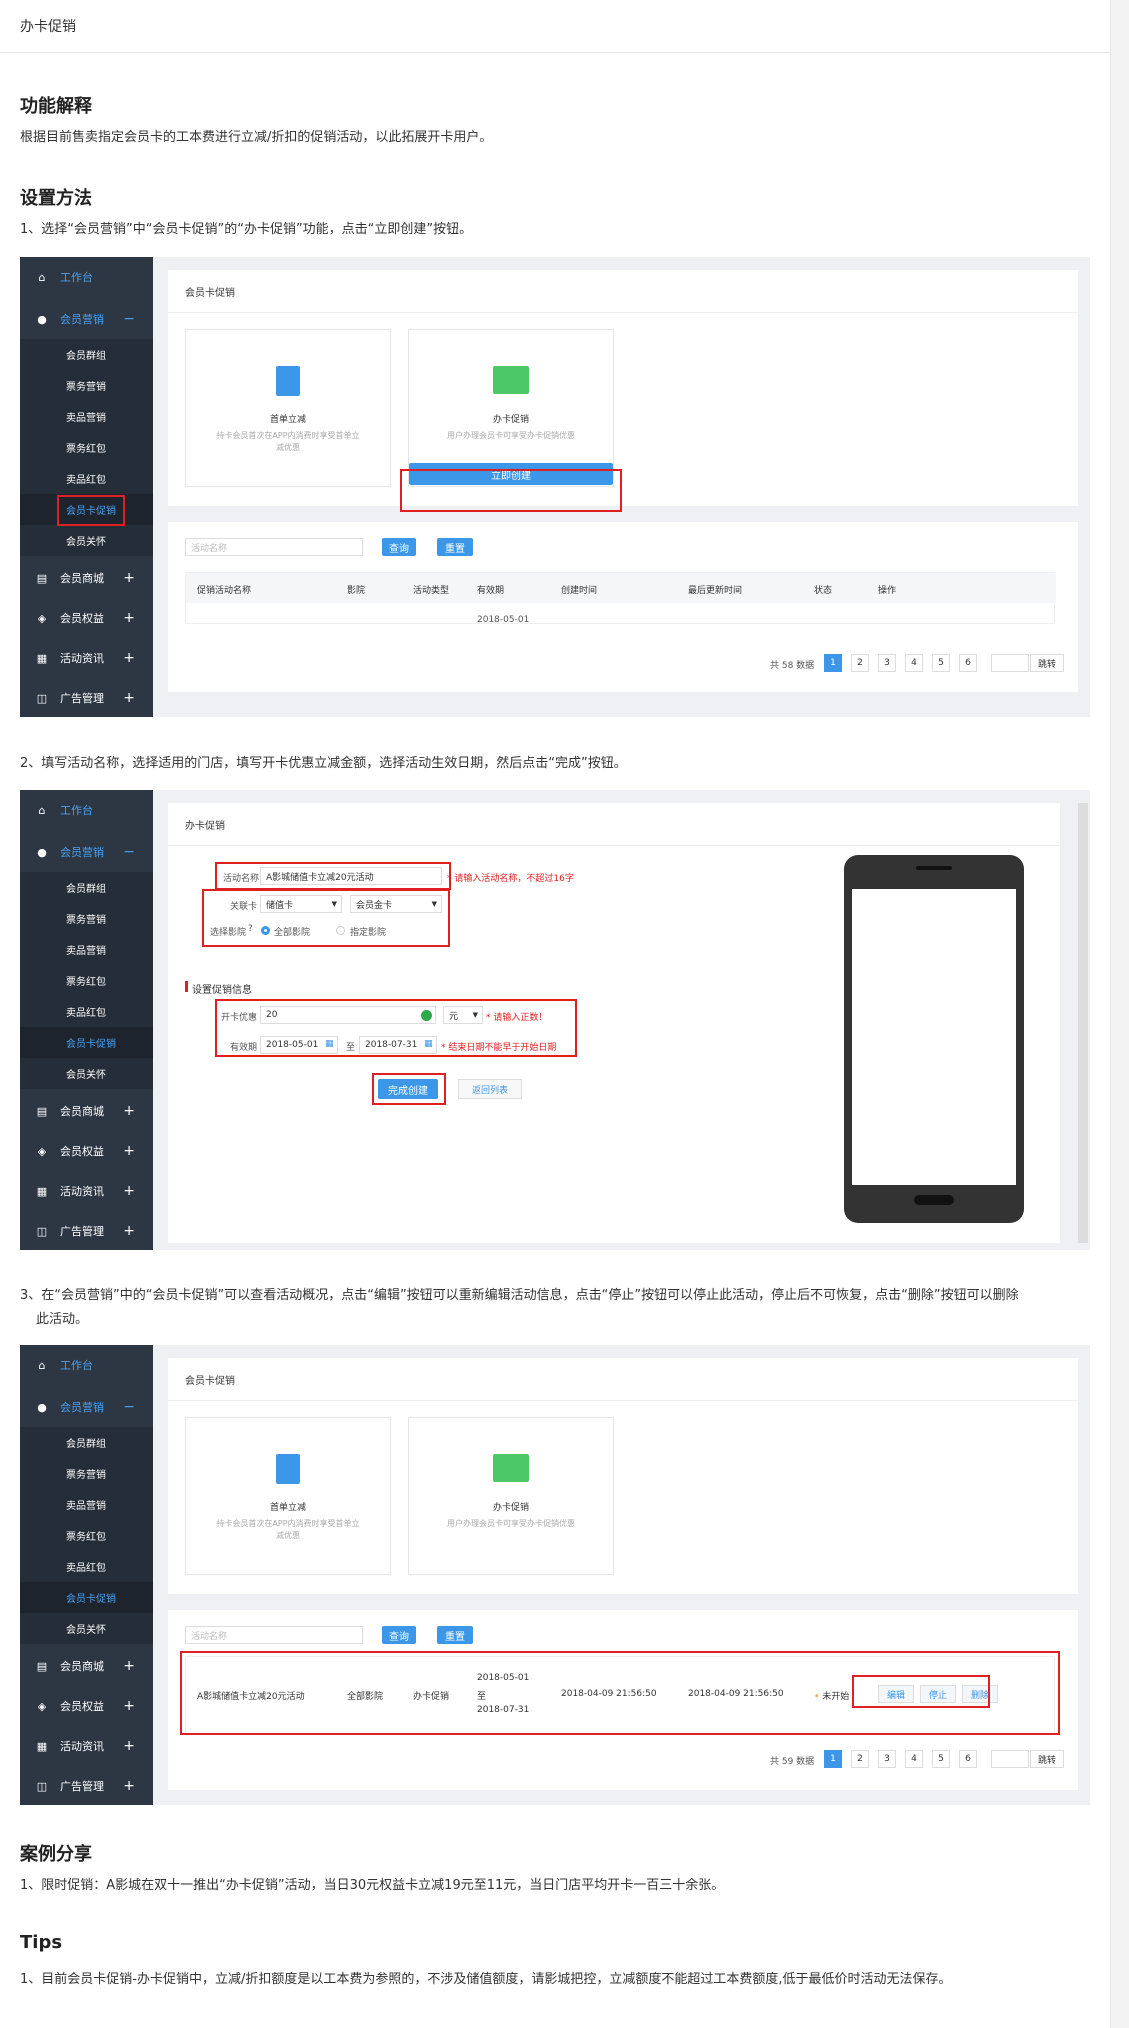 This screenshot has height=2028, width=1129. I want to click on label: 广告管理, so click(82, 1231).